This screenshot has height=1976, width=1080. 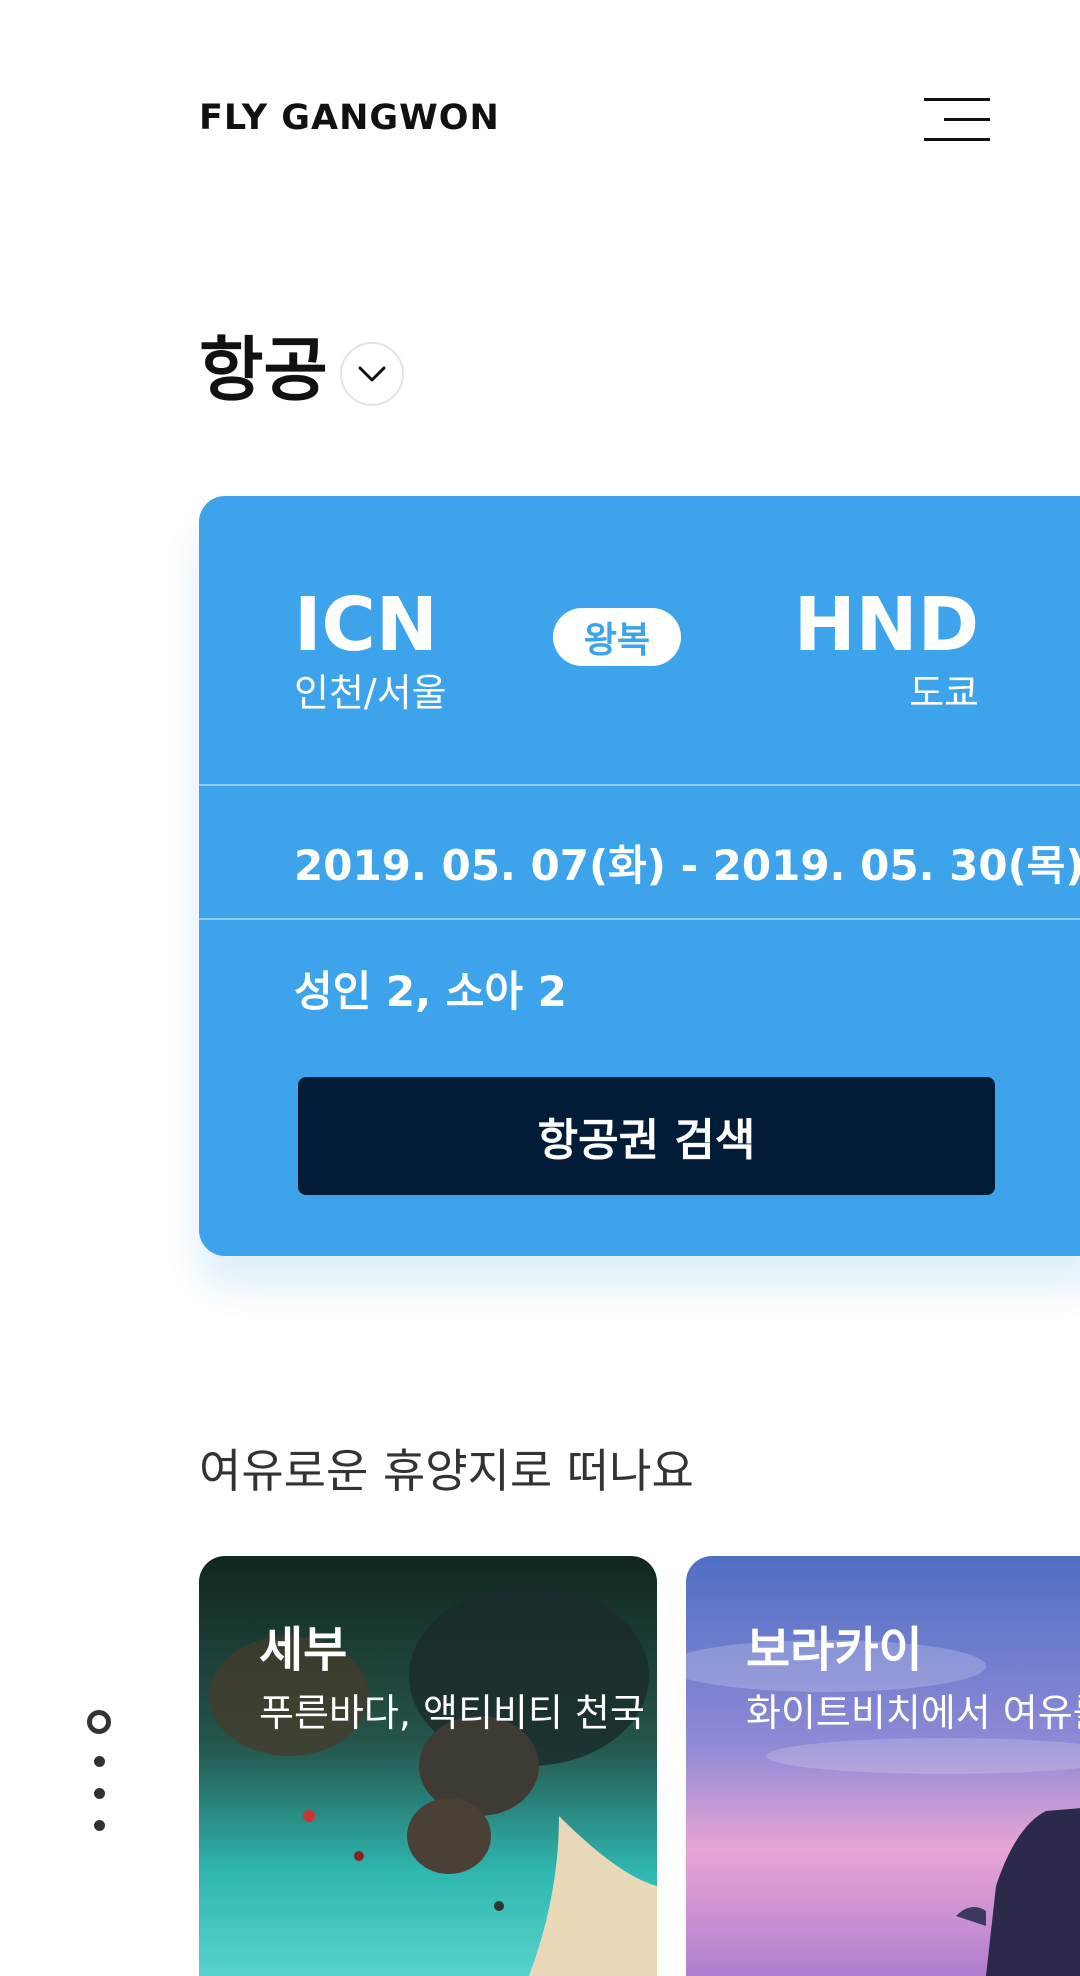 What do you see at coordinates (617, 637) in the screenshot?
I see `trip-type-badge: 왕복` at bounding box center [617, 637].